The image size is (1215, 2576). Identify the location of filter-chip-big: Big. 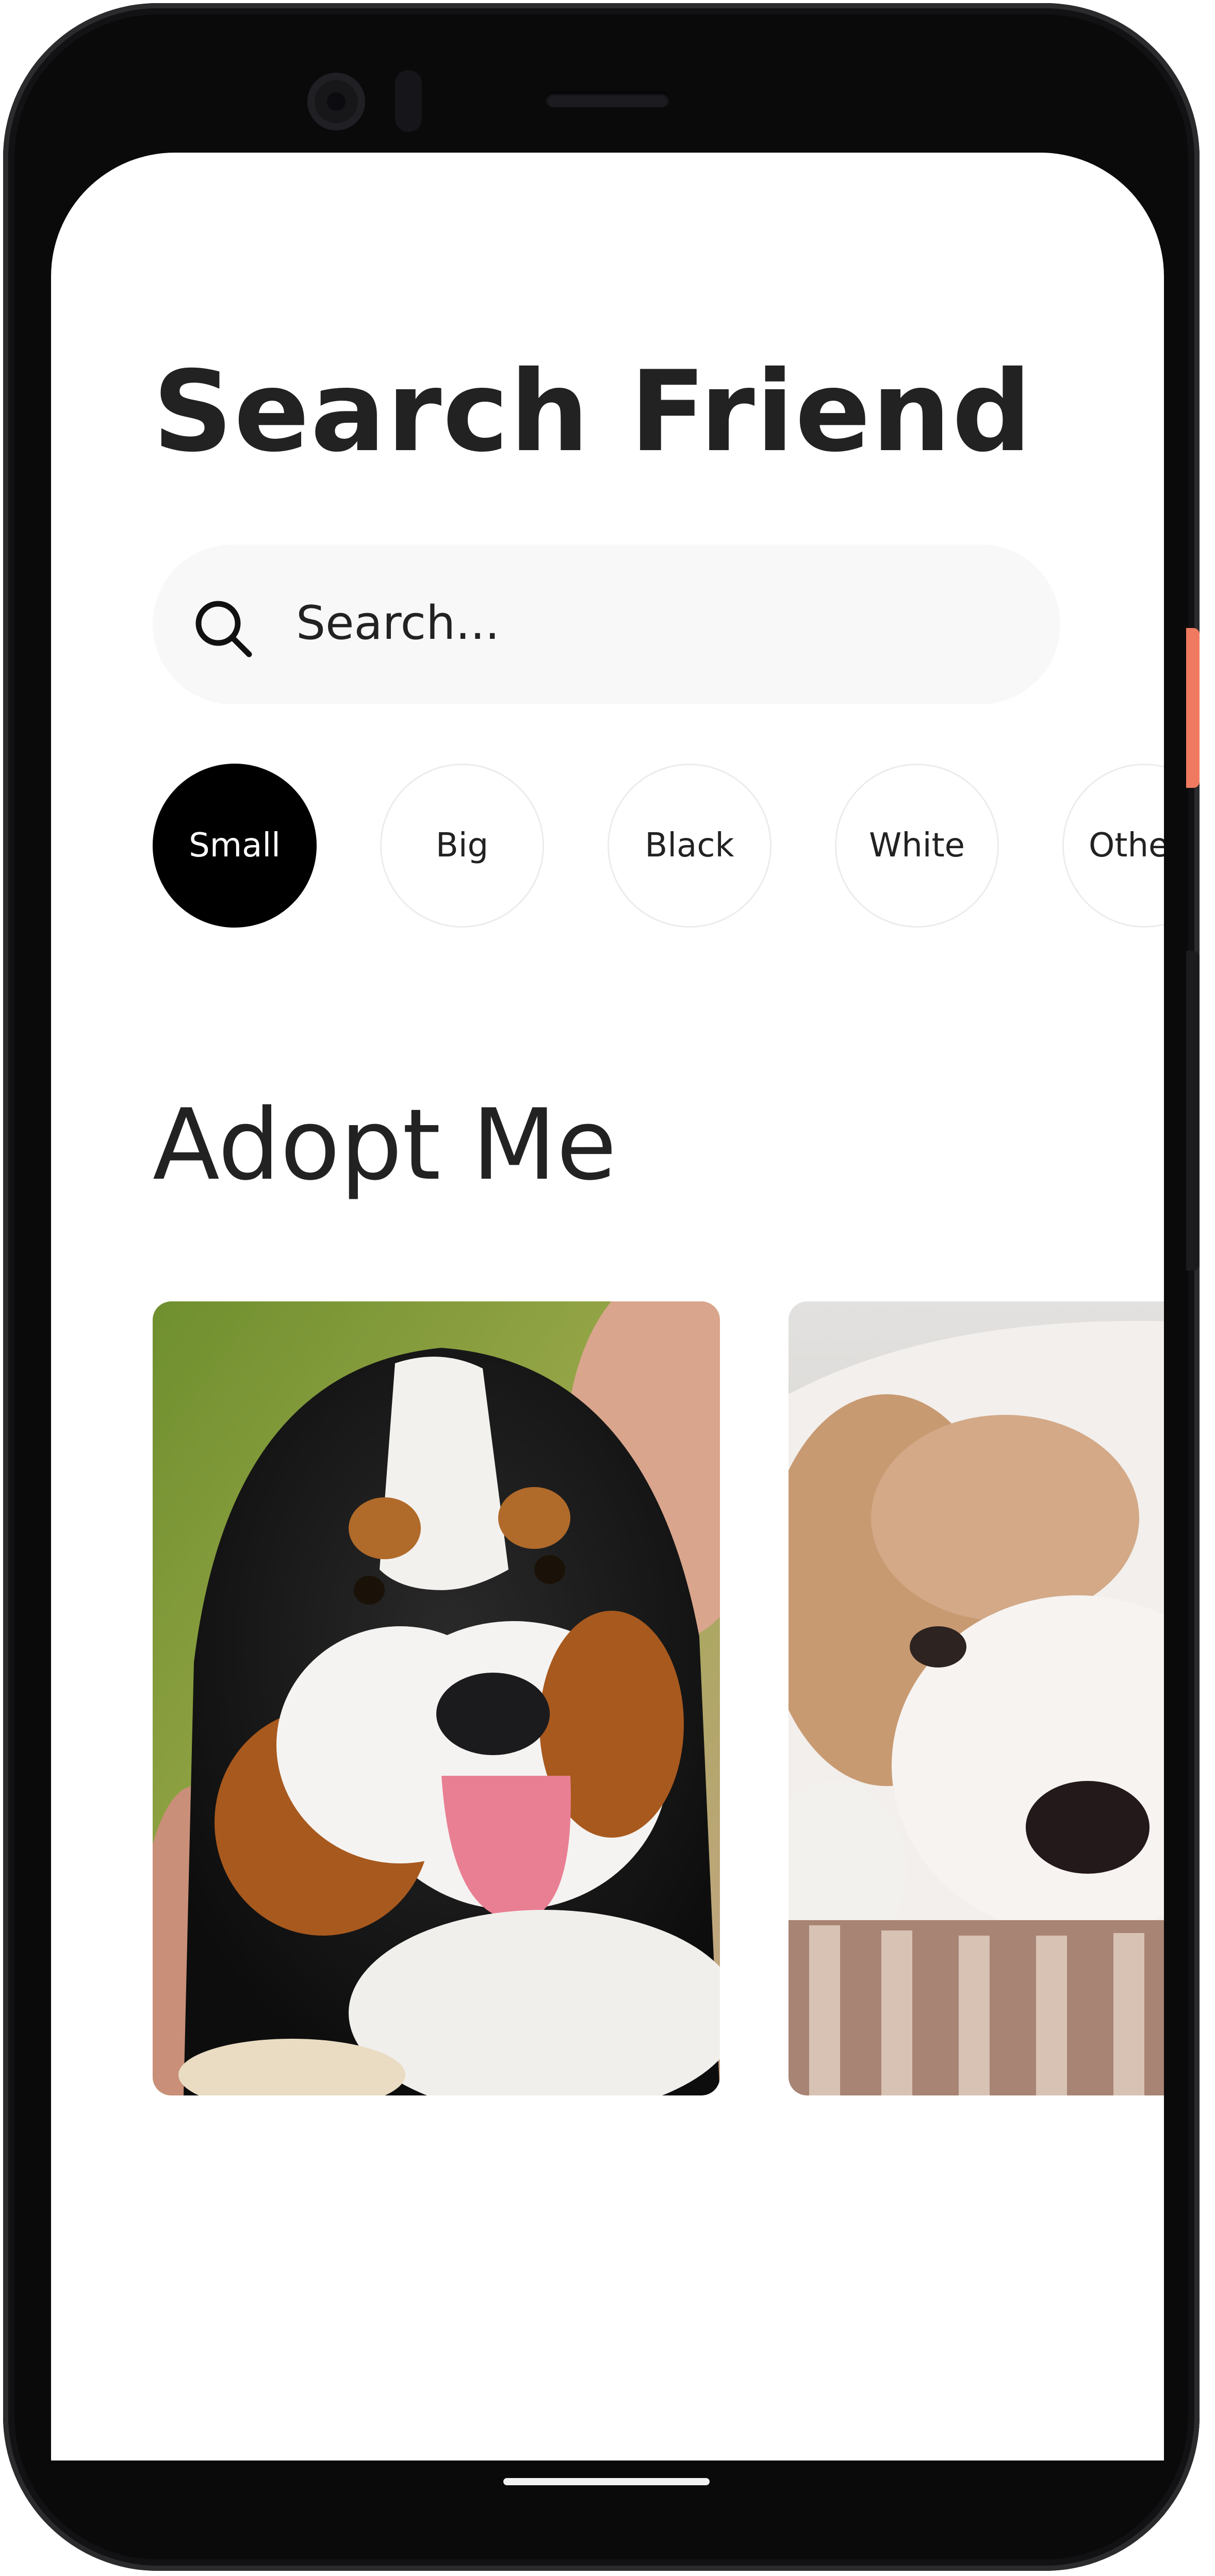
(462, 846).